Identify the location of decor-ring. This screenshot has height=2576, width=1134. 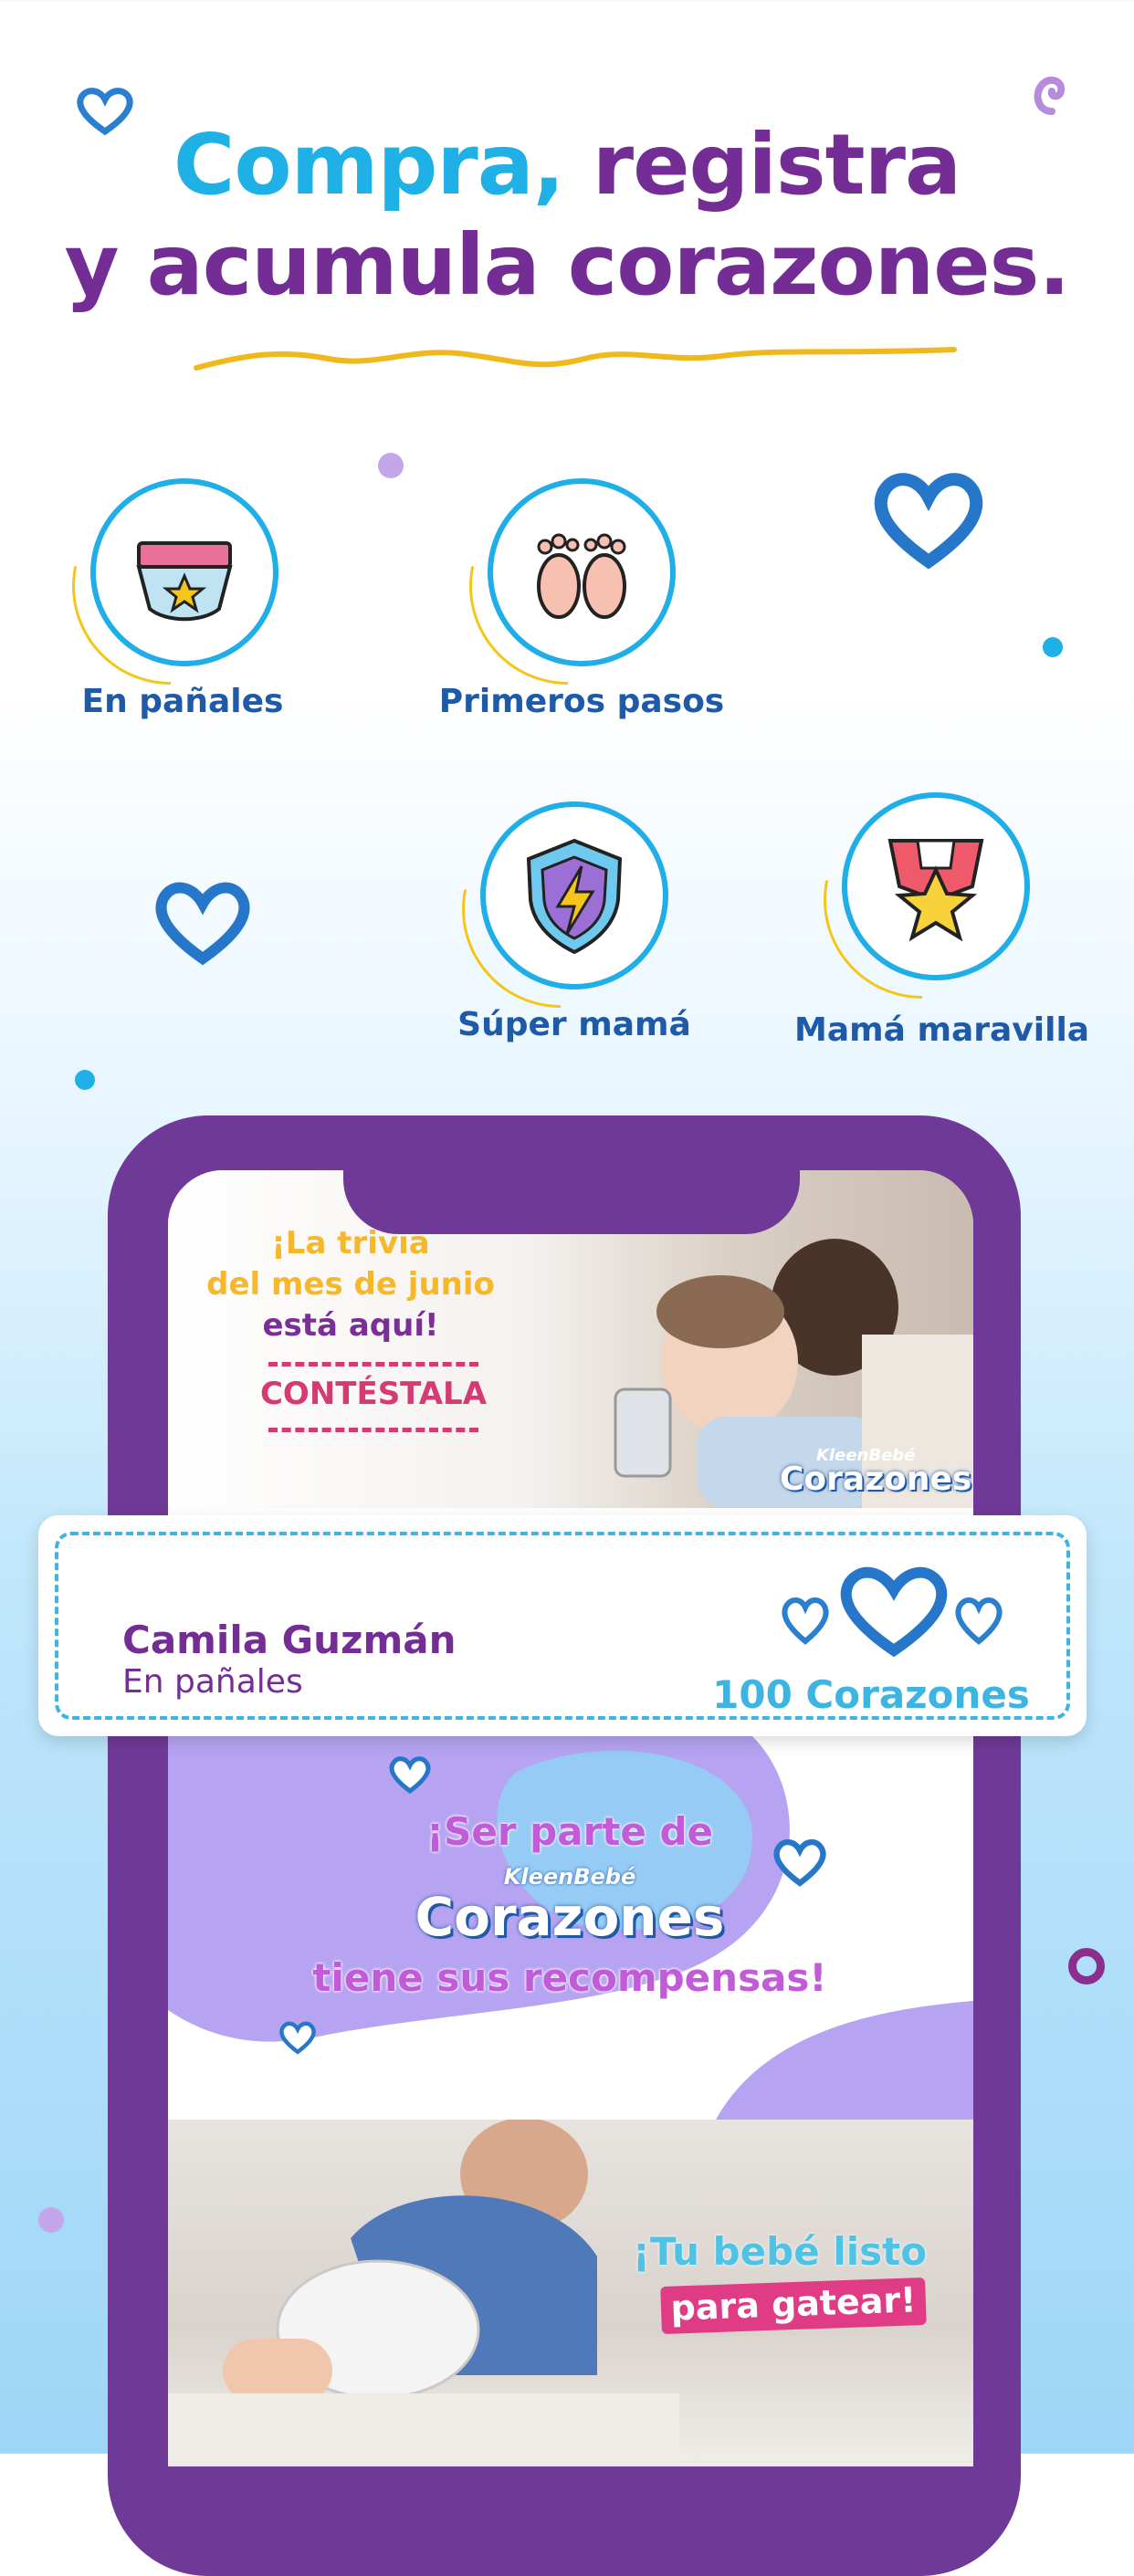
(1086, 1966).